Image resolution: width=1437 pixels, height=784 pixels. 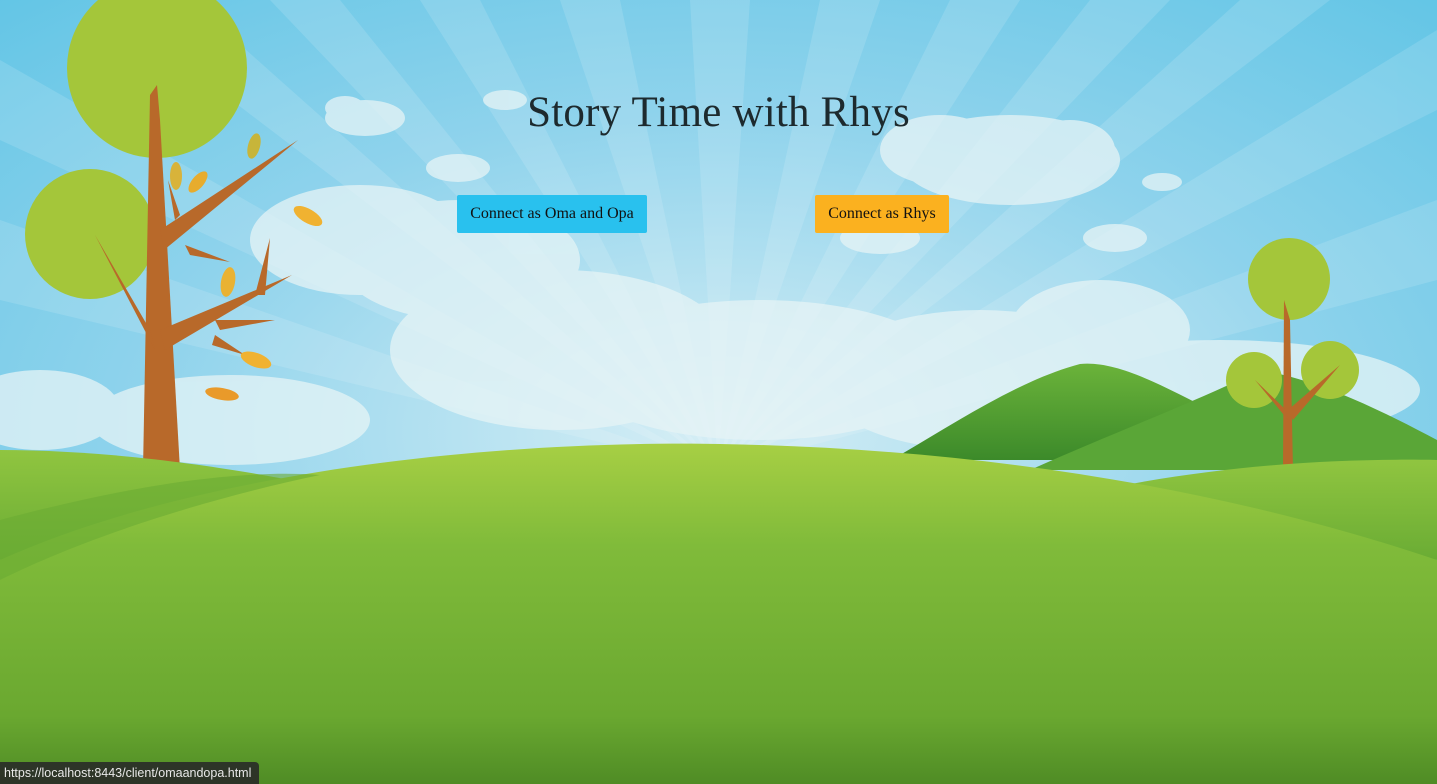 What do you see at coordinates (882, 214) in the screenshot?
I see `connect-rhys-button: Connect as Rhys` at bounding box center [882, 214].